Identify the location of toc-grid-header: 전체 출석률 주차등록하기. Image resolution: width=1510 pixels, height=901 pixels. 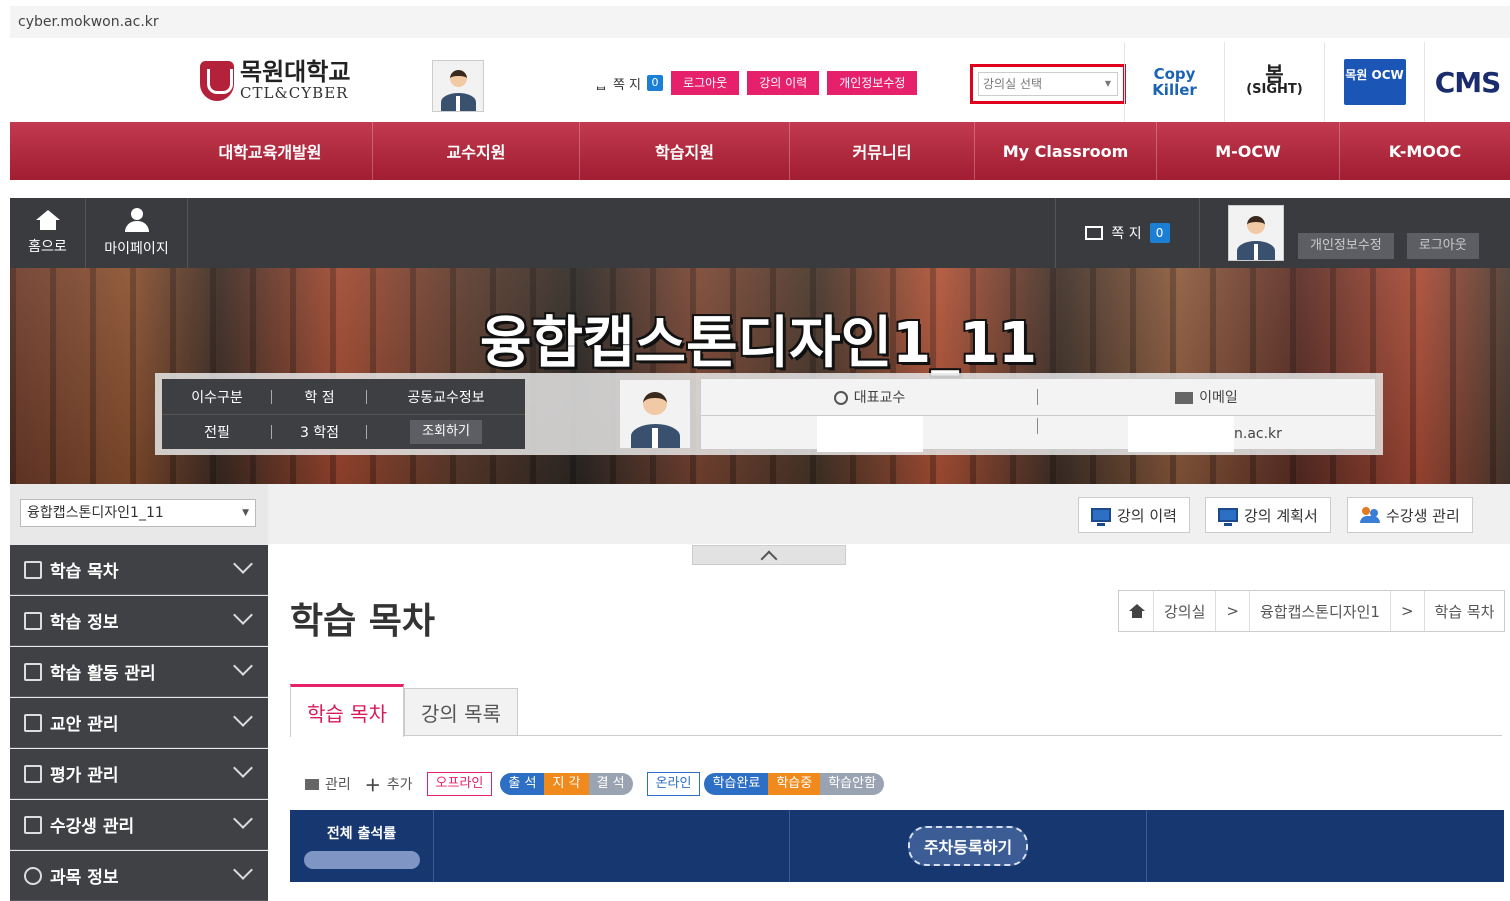
(897, 846).